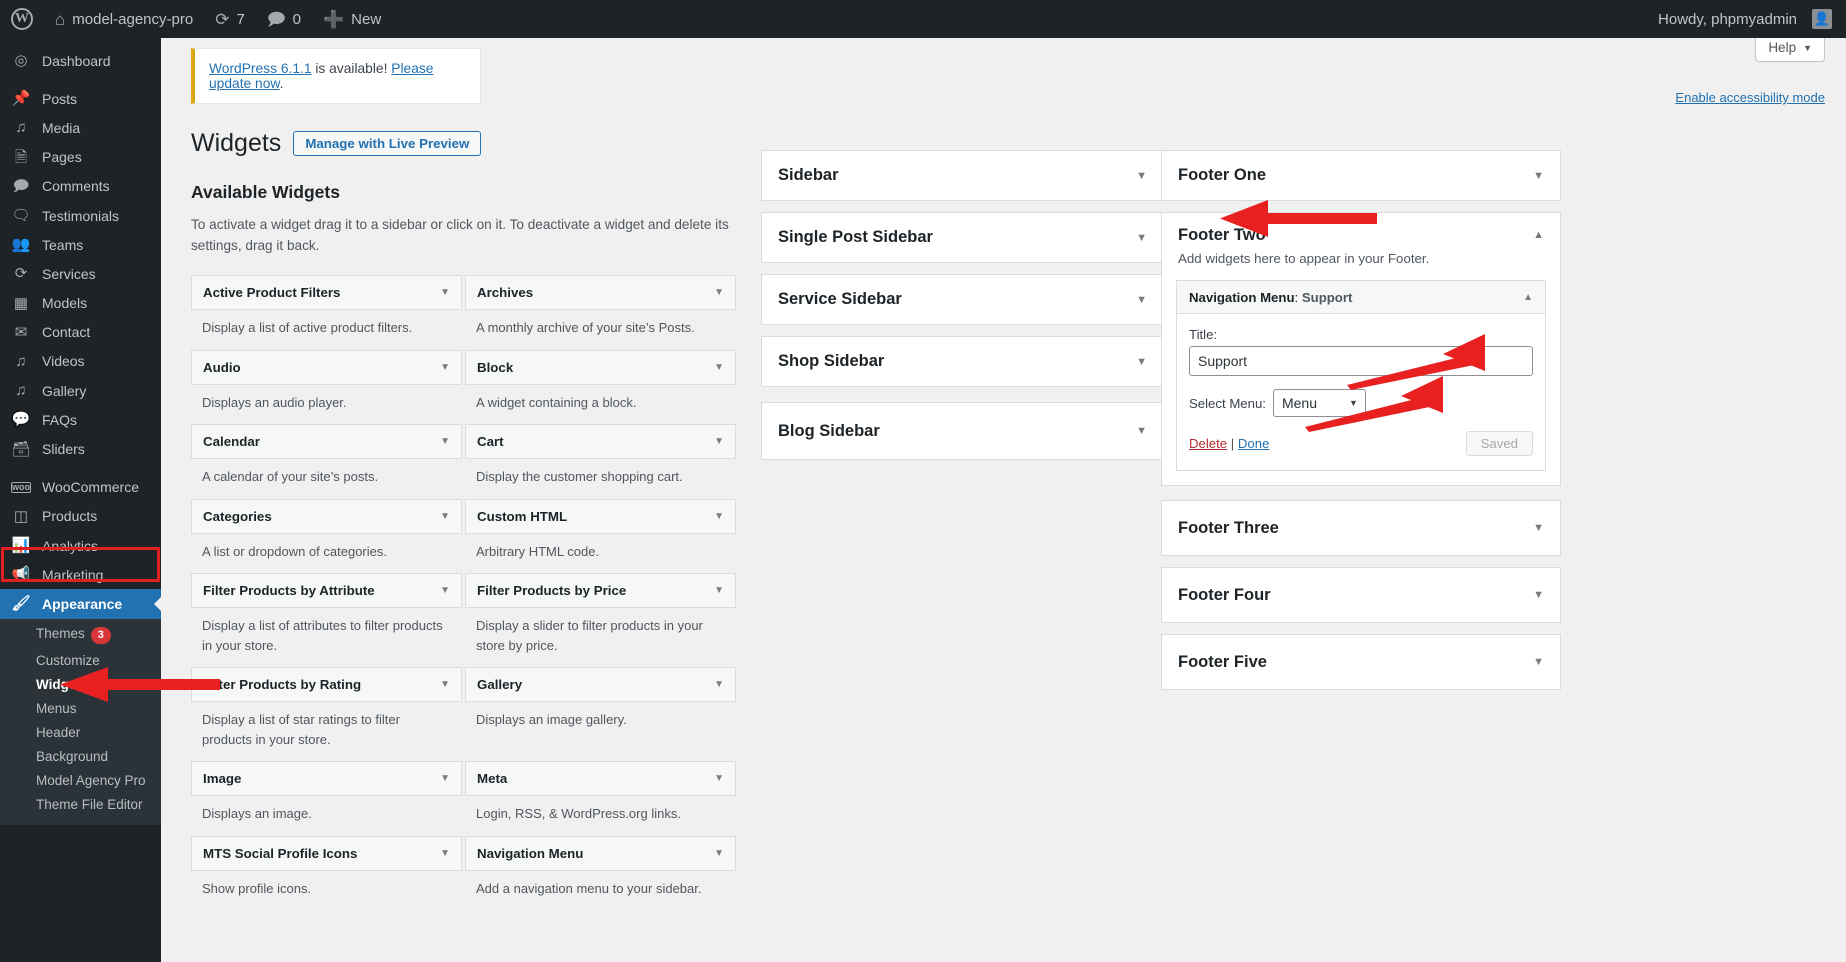 The image size is (1846, 962). Describe the element at coordinates (1790, 50) in the screenshot. I see `help-toggle-button: Help ▼` at that location.